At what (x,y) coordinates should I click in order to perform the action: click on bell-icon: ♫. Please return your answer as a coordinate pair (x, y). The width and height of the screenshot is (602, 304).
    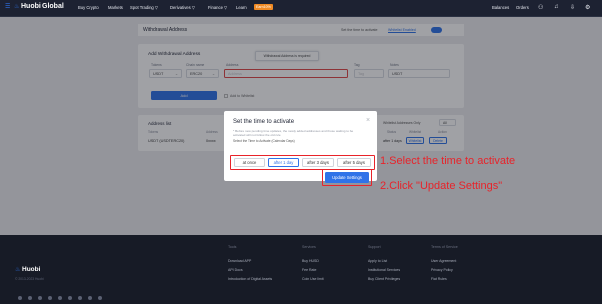
    Looking at the image, I should click on (556, 7).